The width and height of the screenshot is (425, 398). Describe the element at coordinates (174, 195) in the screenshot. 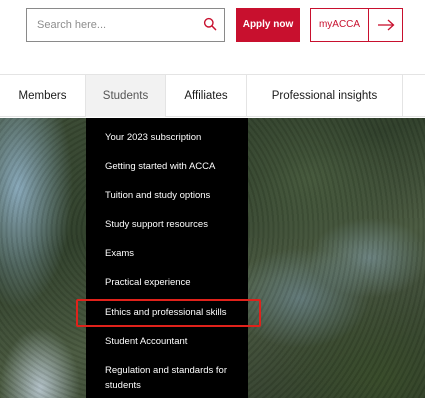

I see `menu-item-tuition: Tuition and study options` at that location.